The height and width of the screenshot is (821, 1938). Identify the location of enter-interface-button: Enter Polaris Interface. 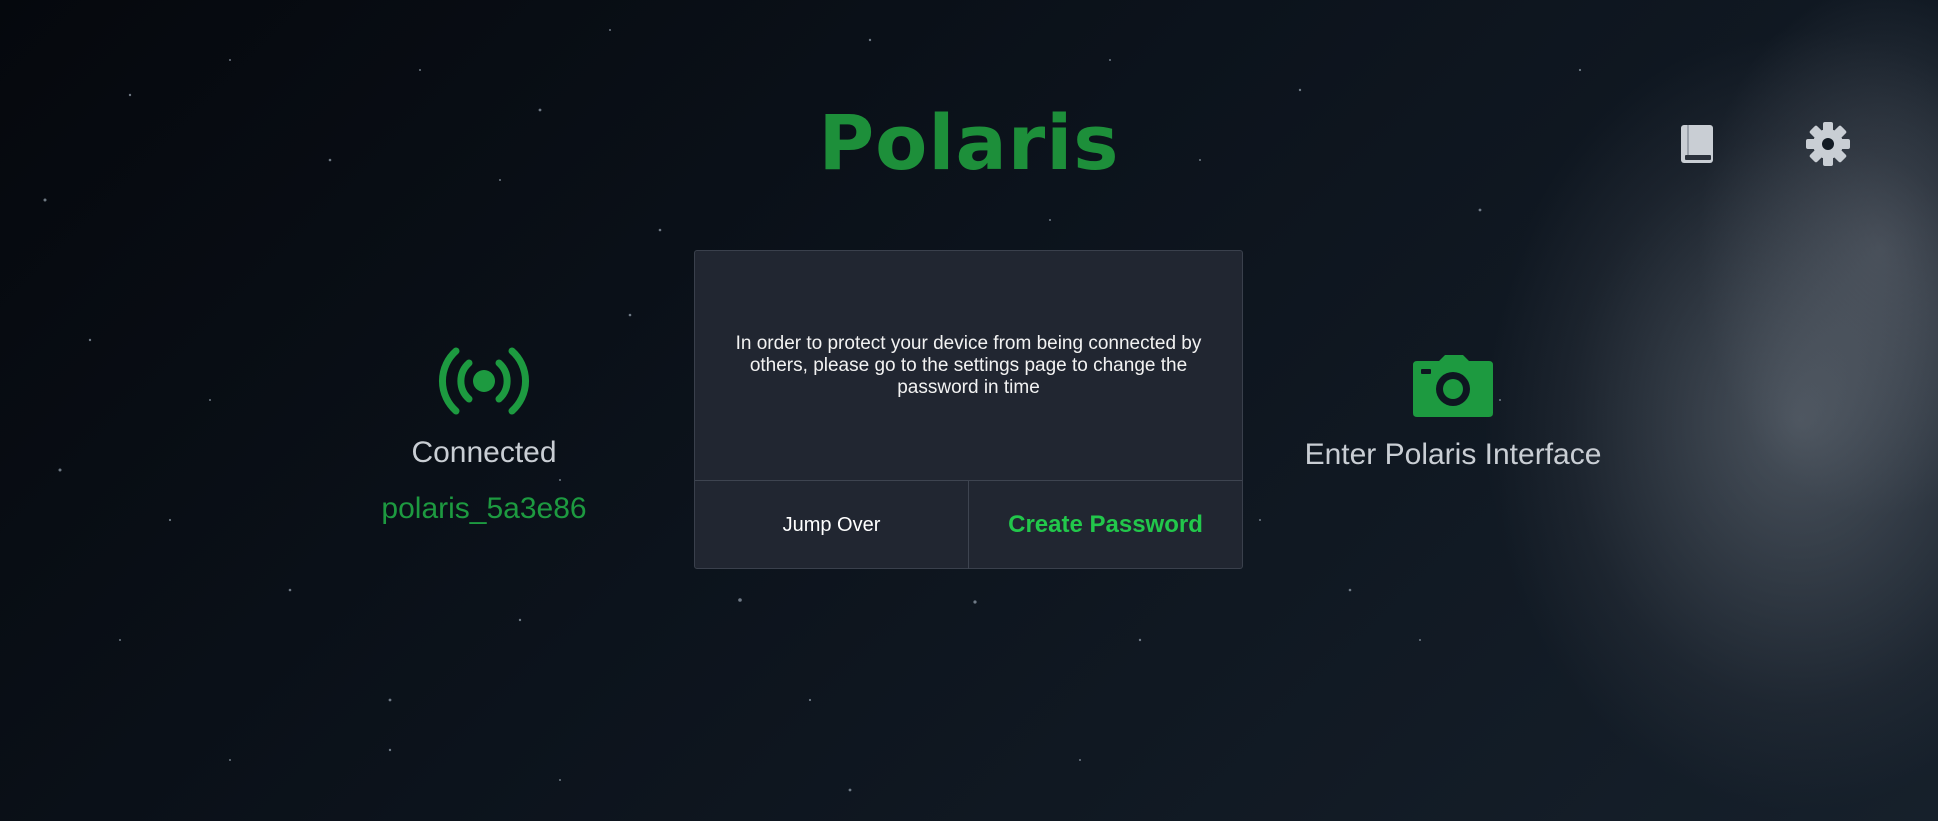
(1453, 414).